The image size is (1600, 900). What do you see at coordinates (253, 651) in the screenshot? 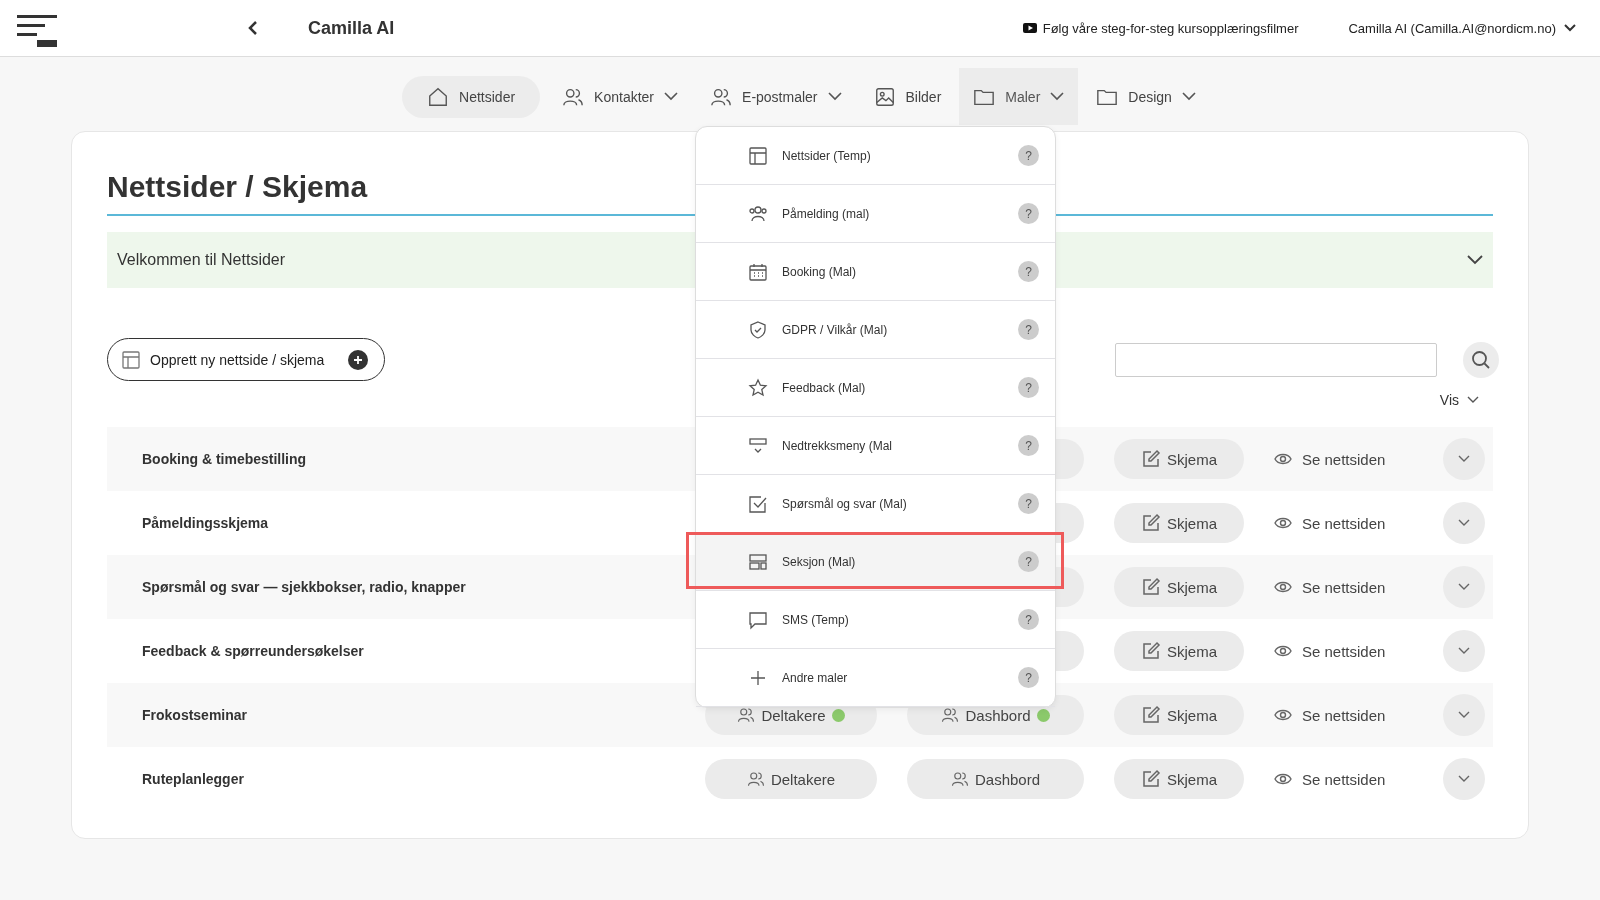
I see `row-name: Feedback & spørreundersøkelser` at bounding box center [253, 651].